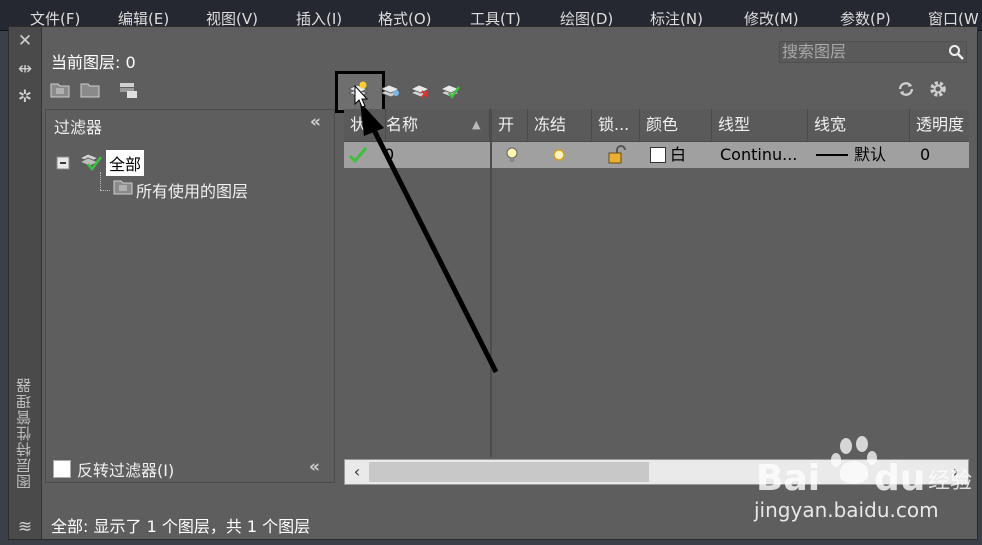  Describe the element at coordinates (358, 155) in the screenshot. I see `current-layer-check-icon` at that location.